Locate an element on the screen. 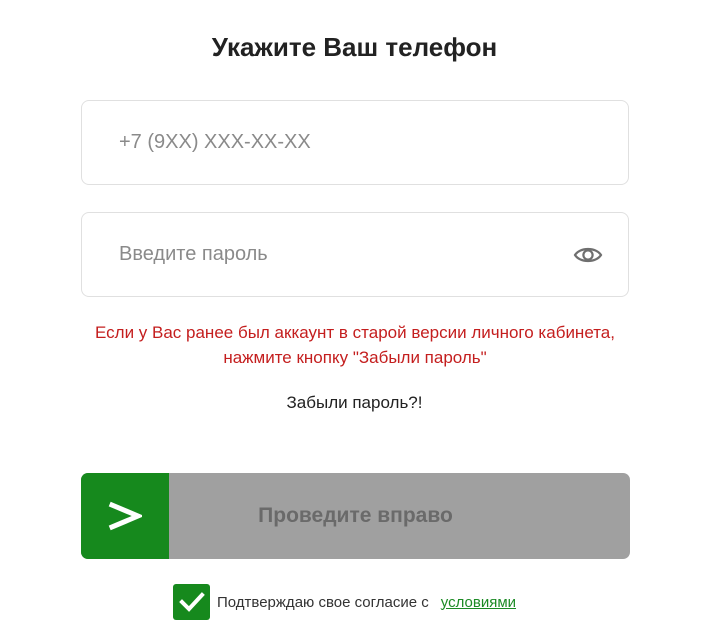 The image size is (709, 635). terms-link: условиями is located at coordinates (478, 602).